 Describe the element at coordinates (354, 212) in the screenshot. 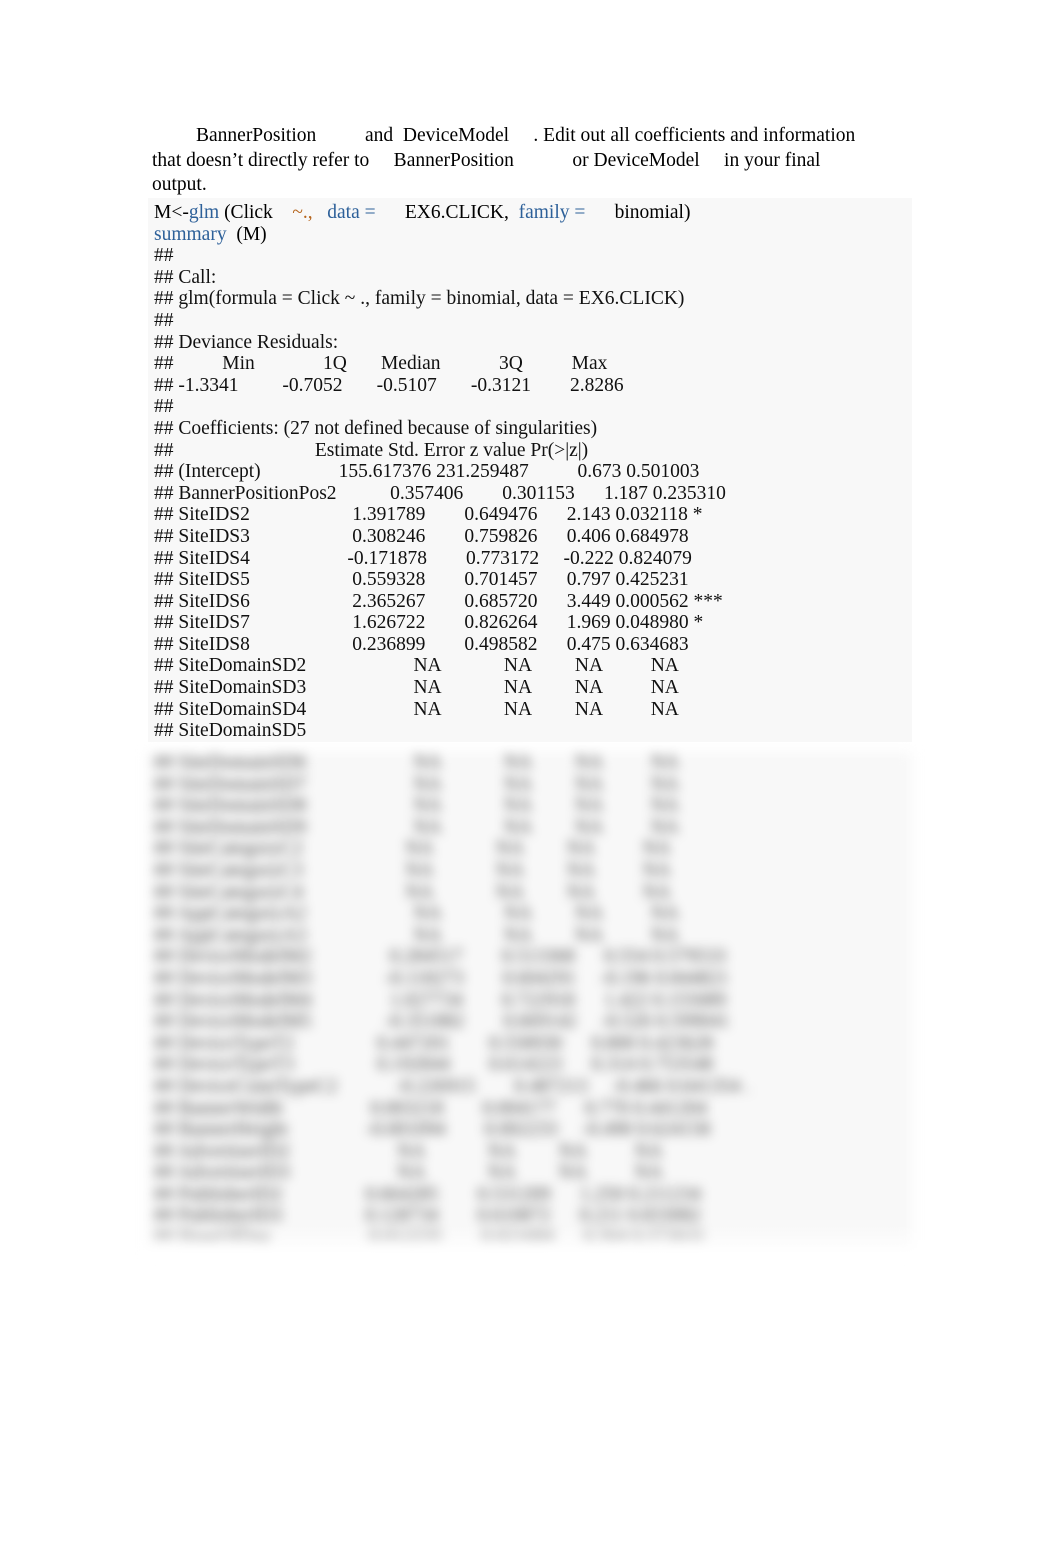

I see `data-argument-keyword: data =` at that location.